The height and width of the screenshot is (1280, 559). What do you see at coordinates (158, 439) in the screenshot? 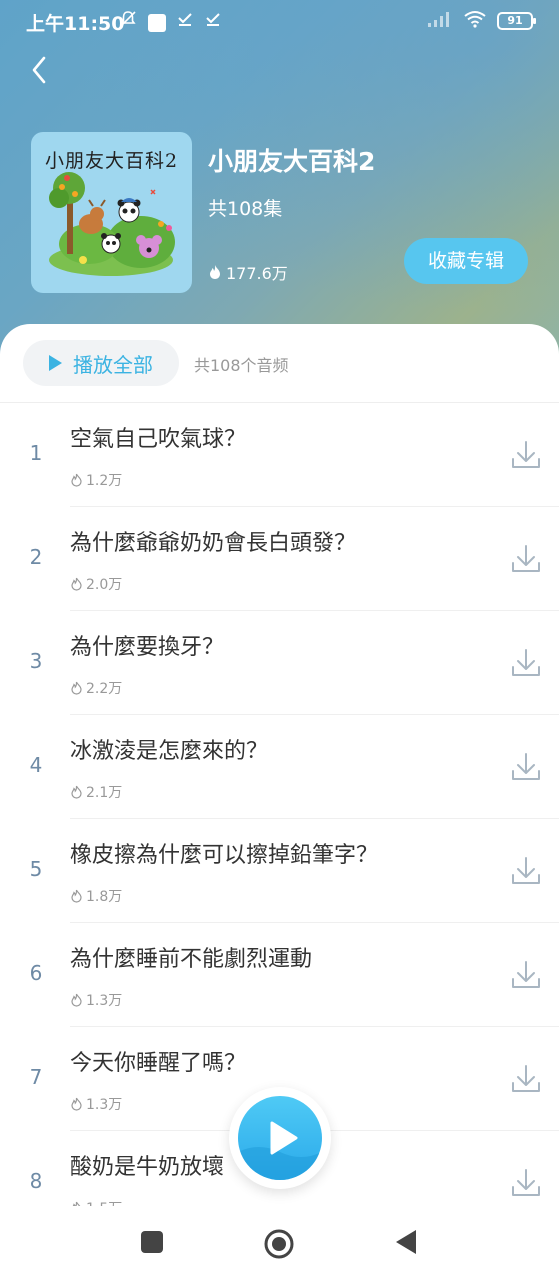
I see `track-title: 空氣自己吹氣球？` at bounding box center [158, 439].